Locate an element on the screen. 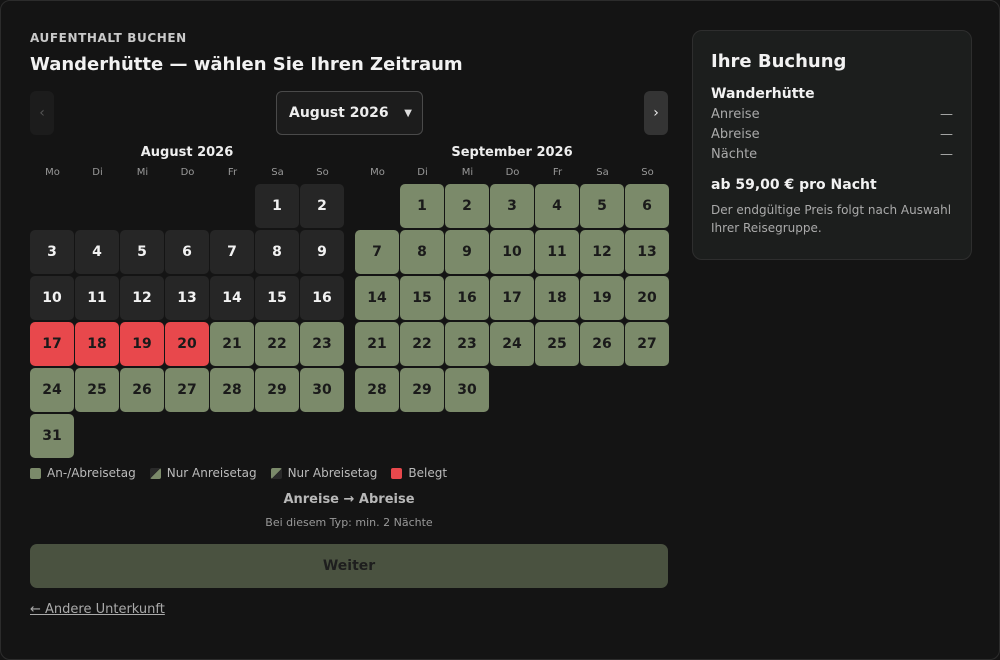  day-cell-avail: 31 is located at coordinates (52, 436).